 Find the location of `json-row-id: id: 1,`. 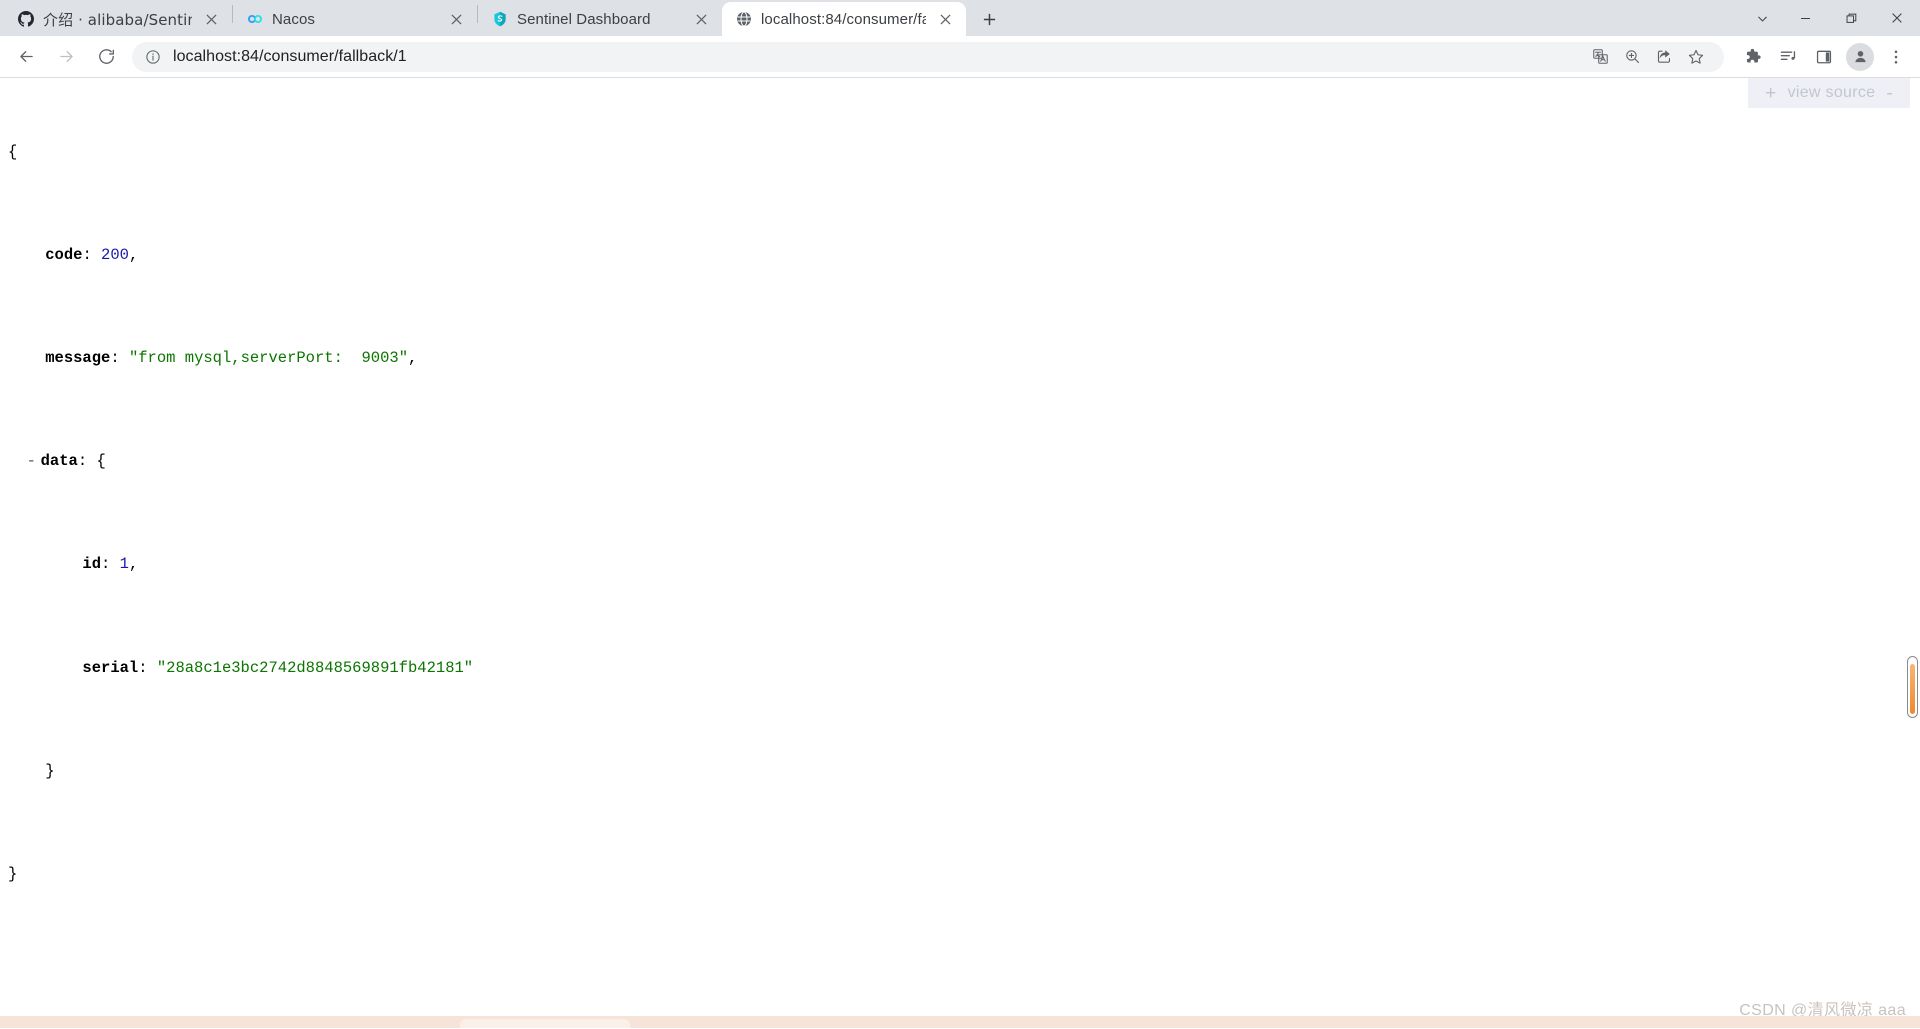

json-row-id: id: 1, is located at coordinates (110, 564).